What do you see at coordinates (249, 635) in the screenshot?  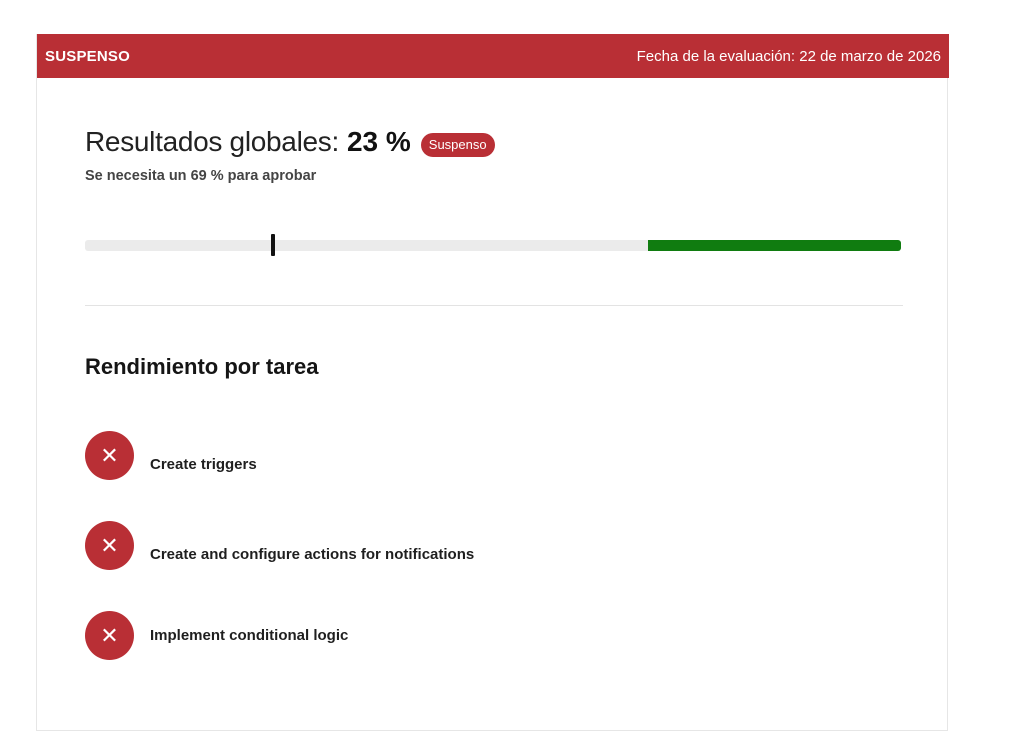 I see `task-label: Implement conditional logic` at bounding box center [249, 635].